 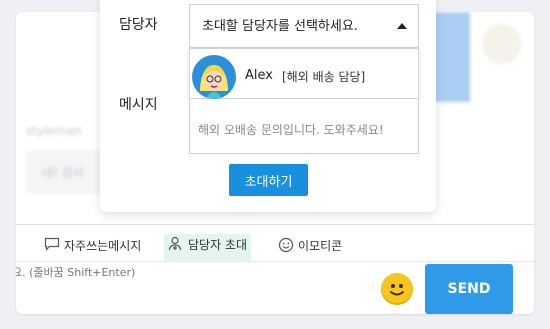 I want to click on user-add-icon, so click(x=175, y=243).